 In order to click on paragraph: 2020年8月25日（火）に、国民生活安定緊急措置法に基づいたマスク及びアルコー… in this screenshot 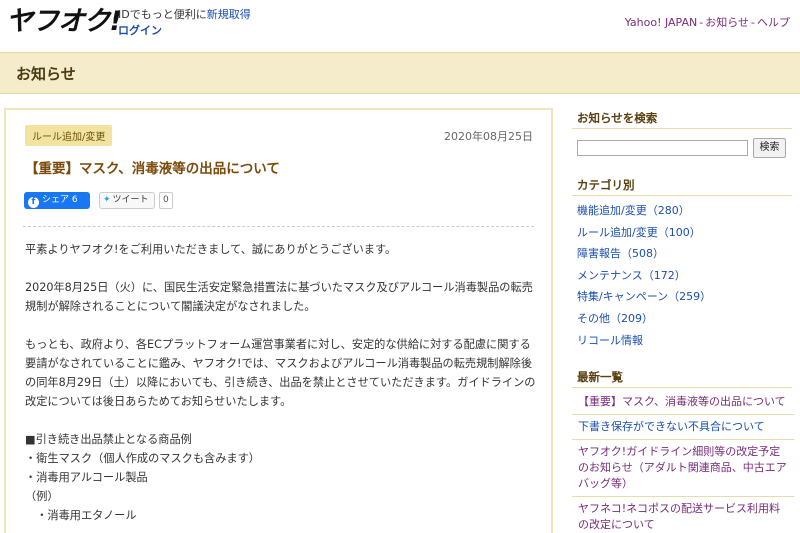, I will do `click(279, 297)`.